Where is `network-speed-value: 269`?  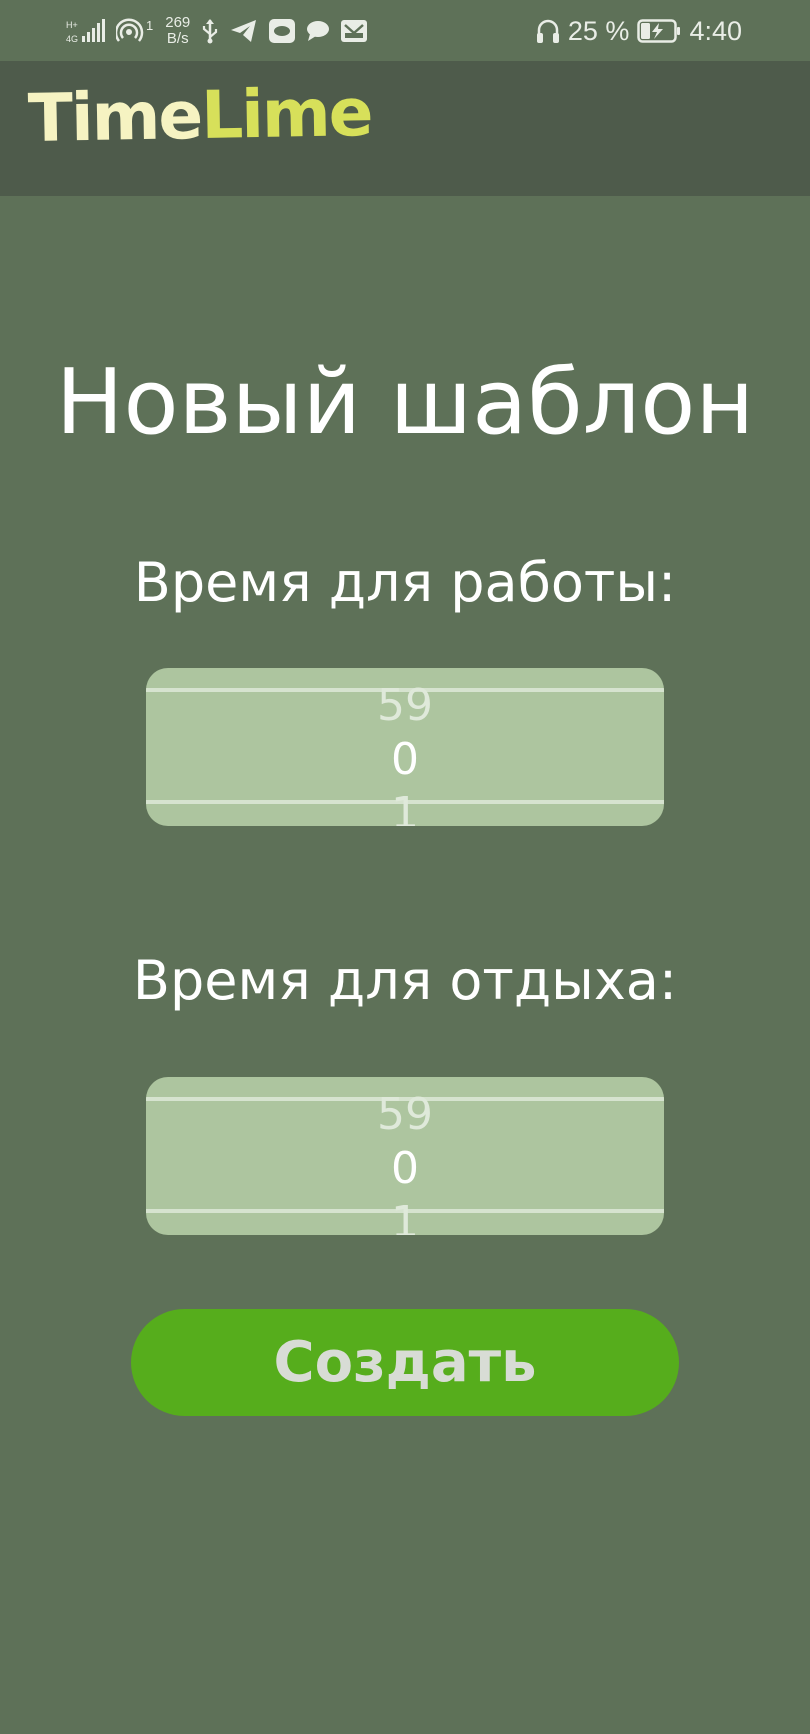
network-speed-value: 269 is located at coordinates (178, 22).